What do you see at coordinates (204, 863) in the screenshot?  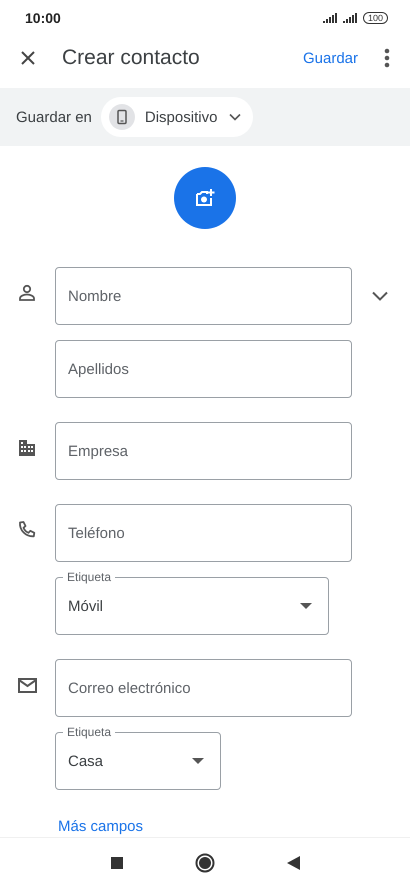 I see `home-icon` at bounding box center [204, 863].